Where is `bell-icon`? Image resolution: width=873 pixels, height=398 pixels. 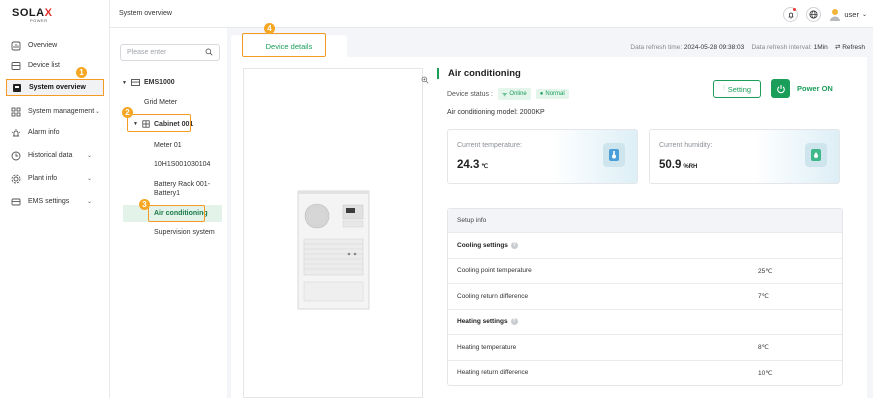
bell-icon is located at coordinates (791, 15).